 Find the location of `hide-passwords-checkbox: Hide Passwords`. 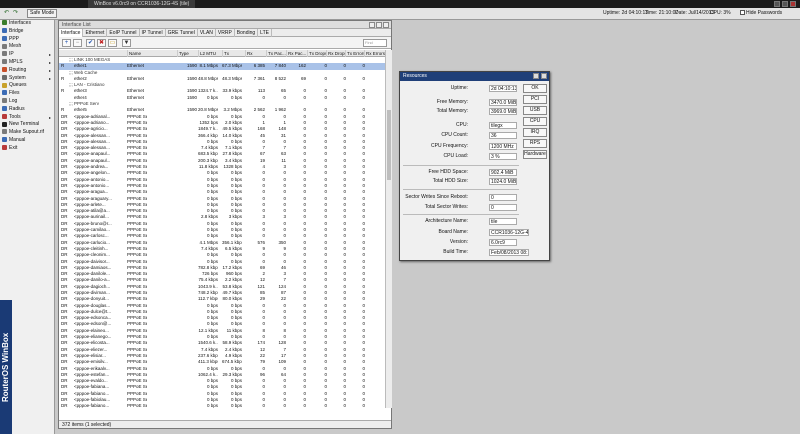

hide-passwords-checkbox: Hide Passwords is located at coordinates (761, 13).